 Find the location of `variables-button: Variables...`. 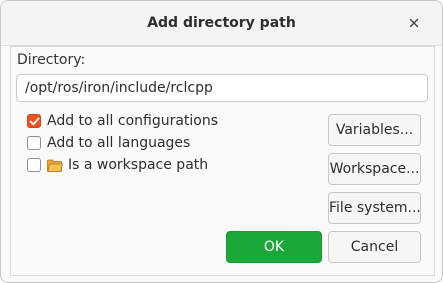

variables-button: Variables... is located at coordinates (374, 130).